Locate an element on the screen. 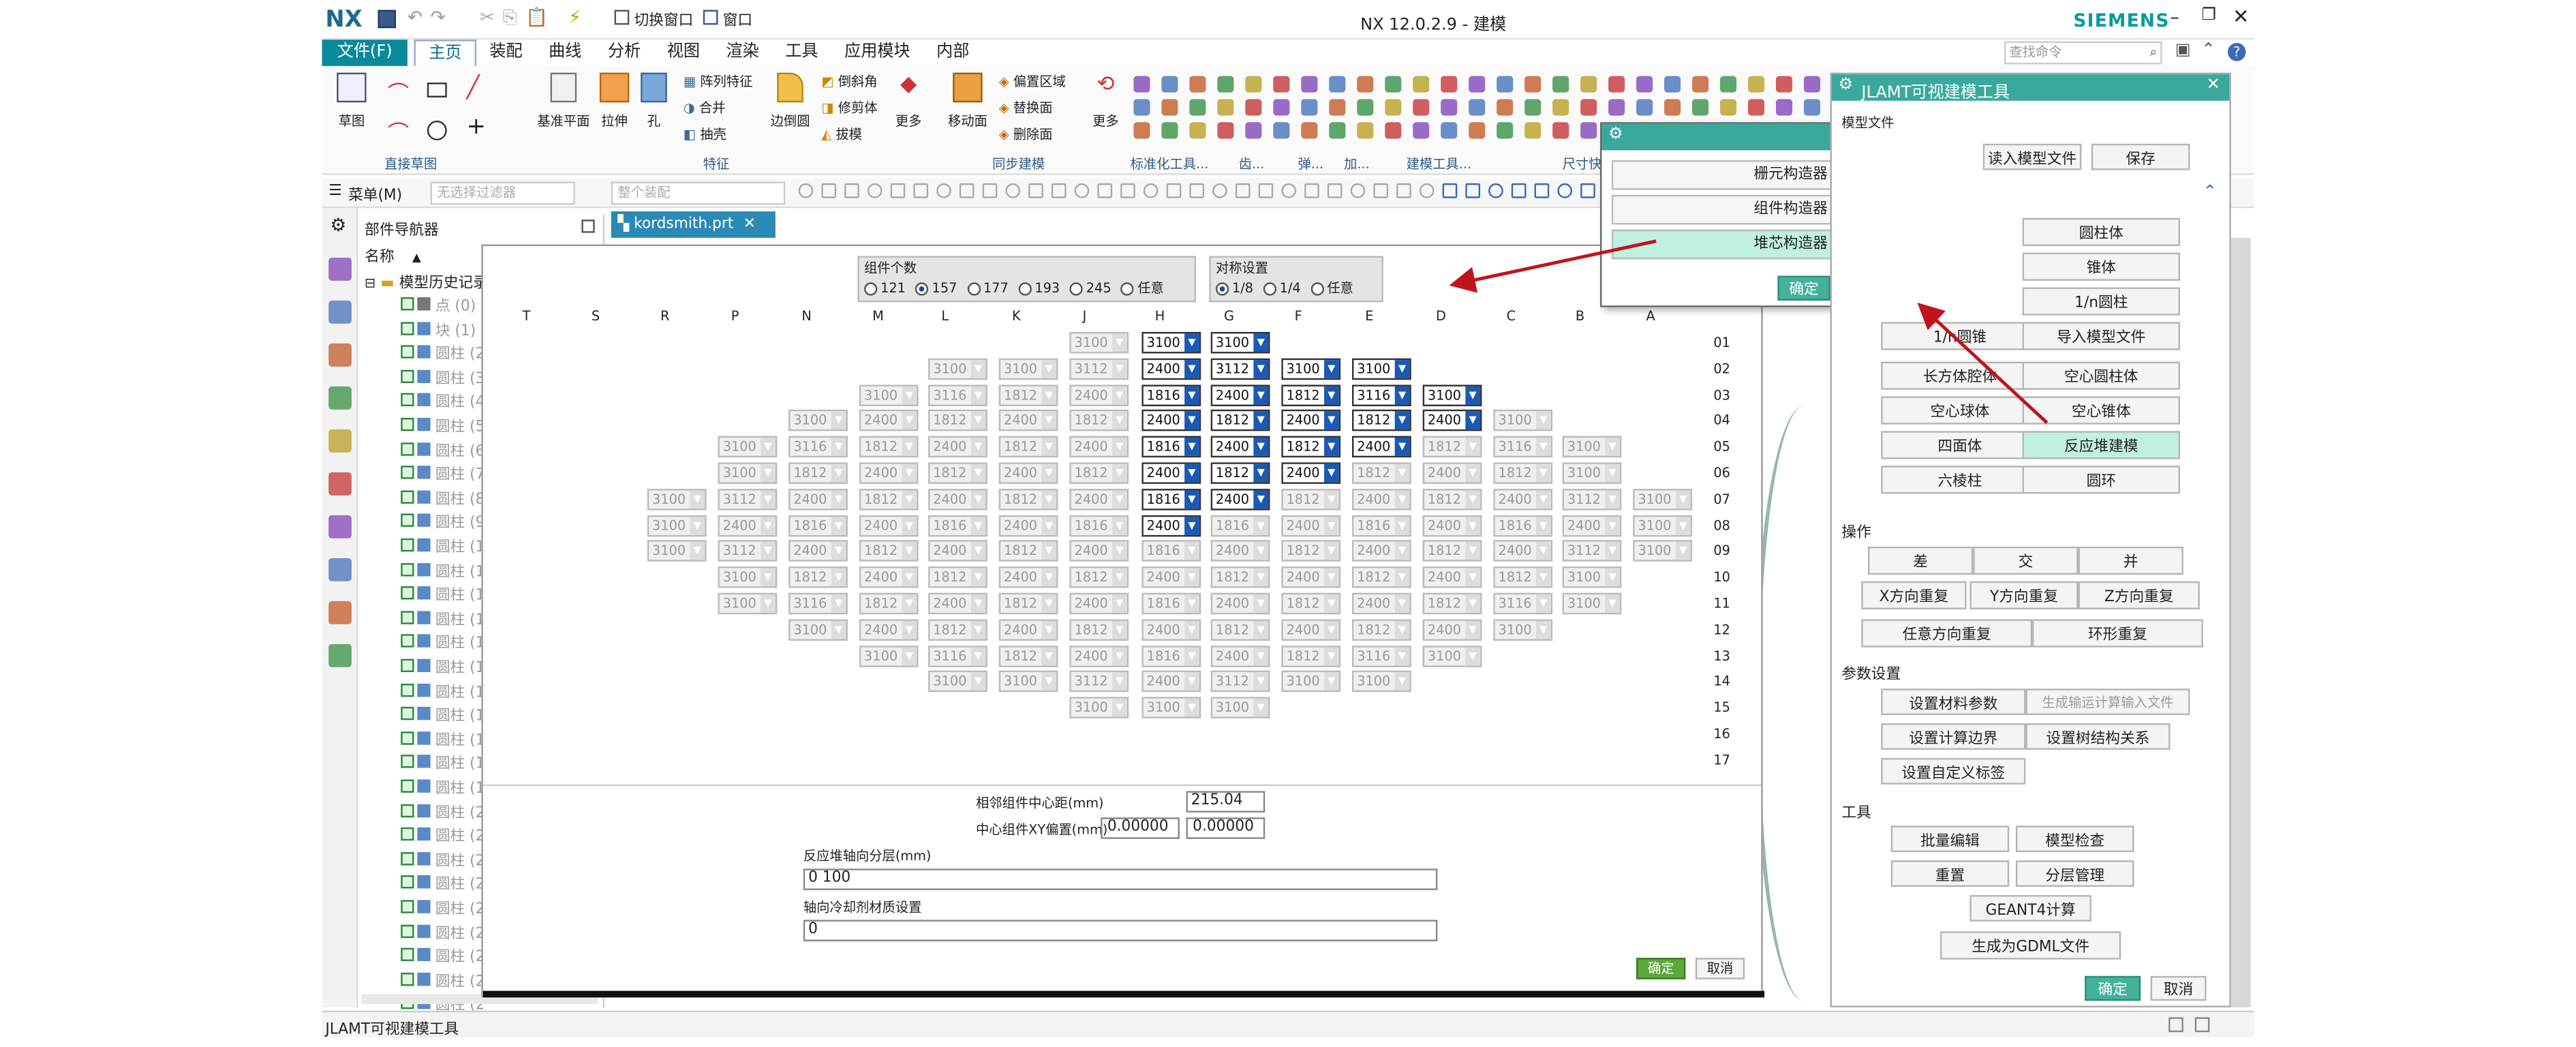  operation-button-6: 任意方向重复 is located at coordinates (1947, 633).